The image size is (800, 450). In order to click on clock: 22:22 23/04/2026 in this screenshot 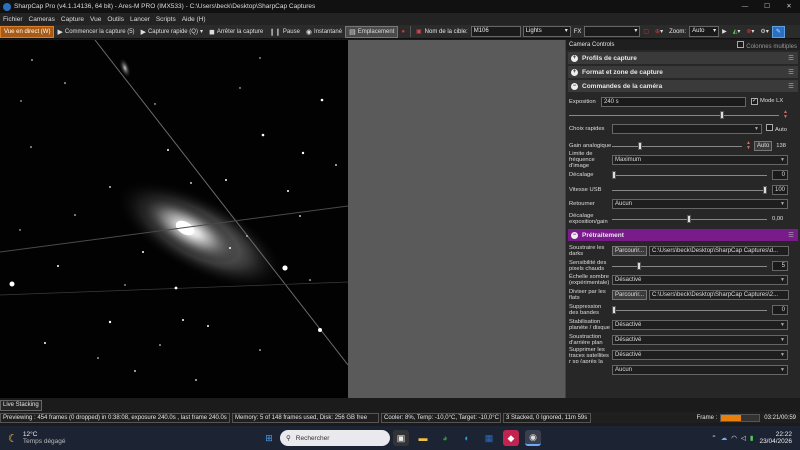, I will do `click(775, 438)`.